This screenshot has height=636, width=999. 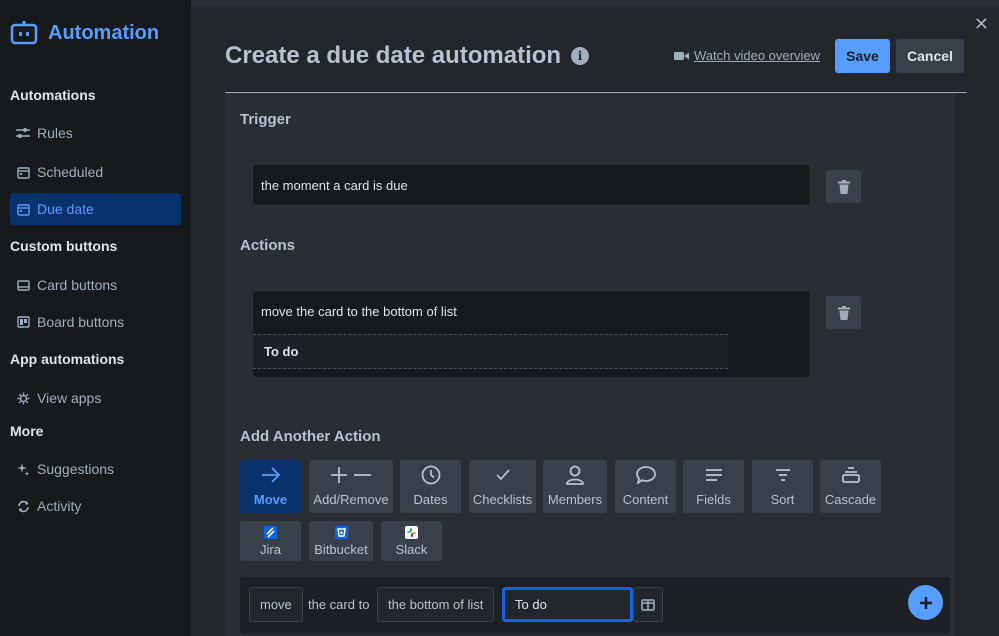 What do you see at coordinates (23, 506) in the screenshot?
I see `refresh-icon` at bounding box center [23, 506].